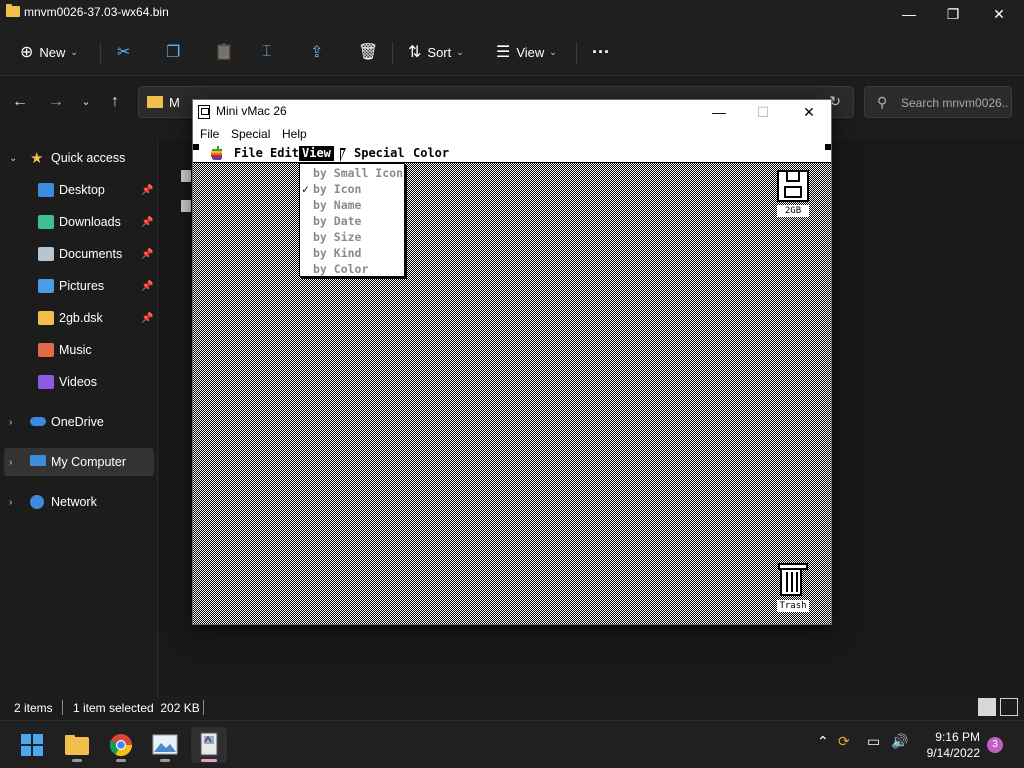 The image size is (1024, 768). What do you see at coordinates (793, 606) in the screenshot?
I see `trash-label: Trash` at bounding box center [793, 606].